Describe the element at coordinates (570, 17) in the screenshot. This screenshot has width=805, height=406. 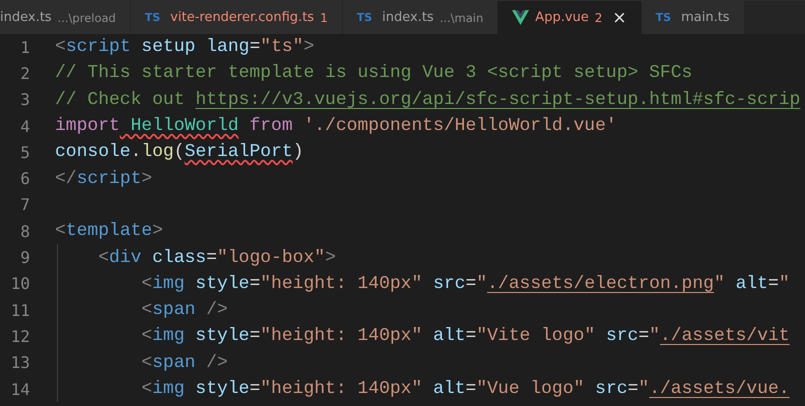
I see `editor-tab: App.vue 2 ×` at that location.